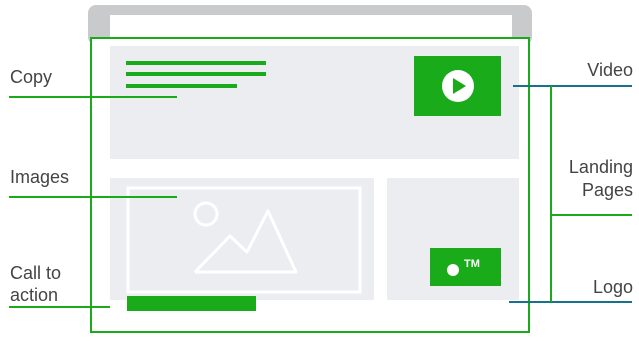  I want to click on video-label: Video, so click(610, 70).